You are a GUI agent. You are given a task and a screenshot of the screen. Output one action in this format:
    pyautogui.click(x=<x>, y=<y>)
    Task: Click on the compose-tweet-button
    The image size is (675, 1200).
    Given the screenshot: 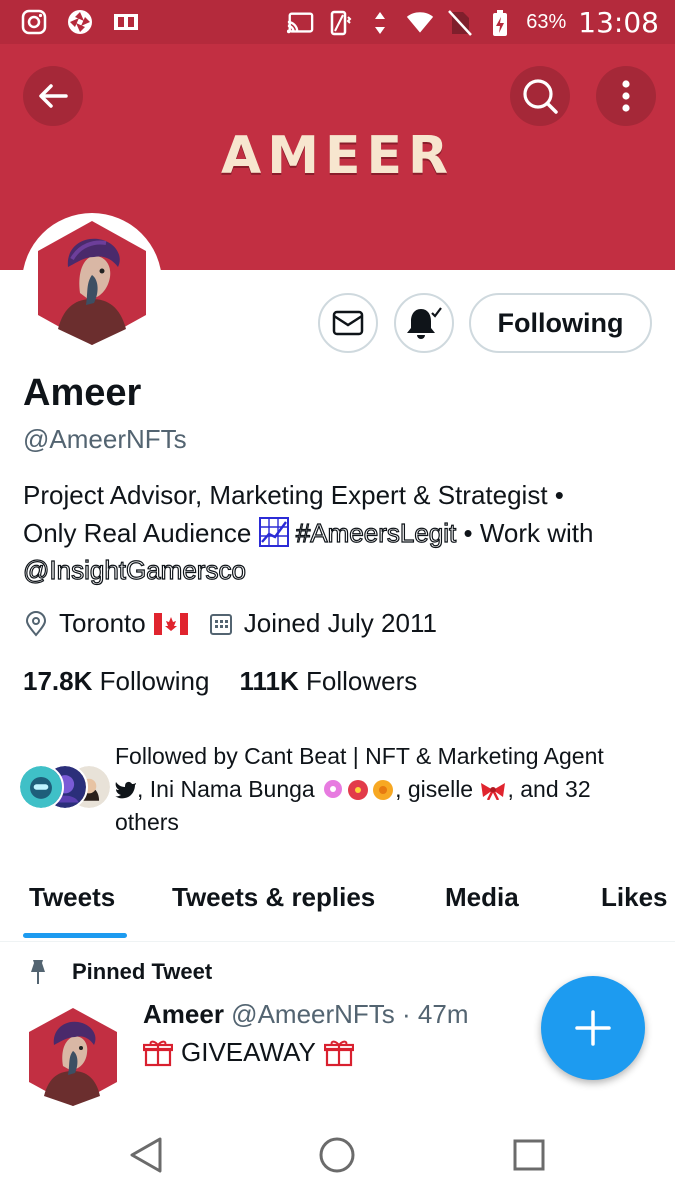 What is the action you would take?
    pyautogui.click(x=593, y=1028)
    